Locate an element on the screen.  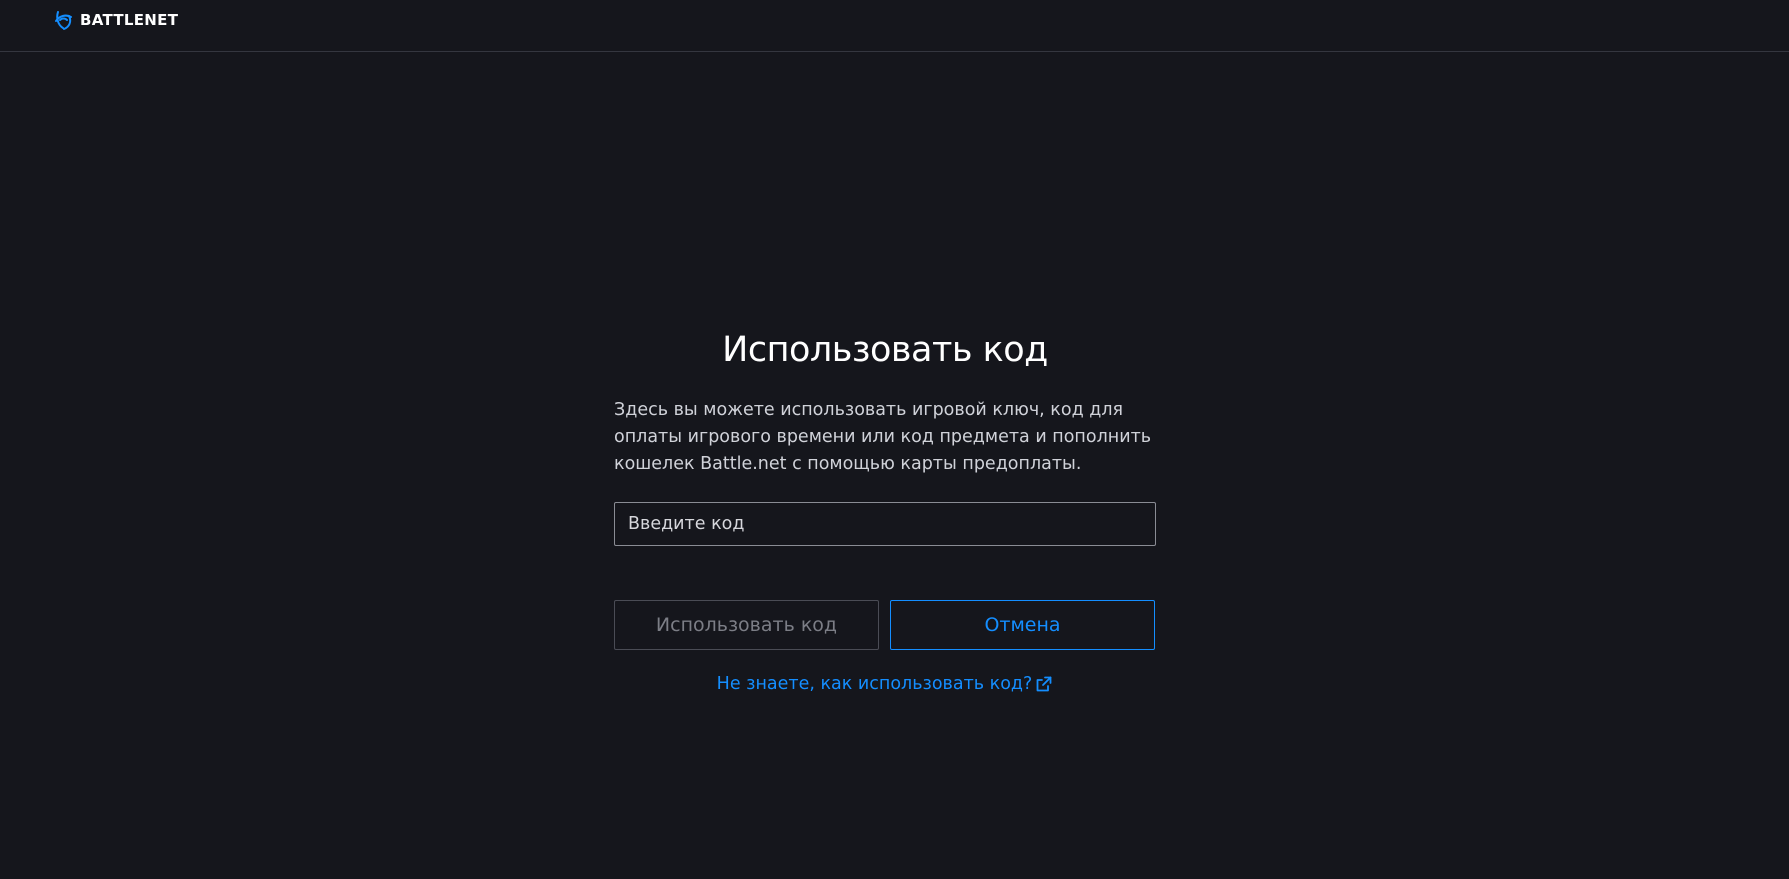
help-link: Не знаете, как использовать код? is located at coordinates (885, 684).